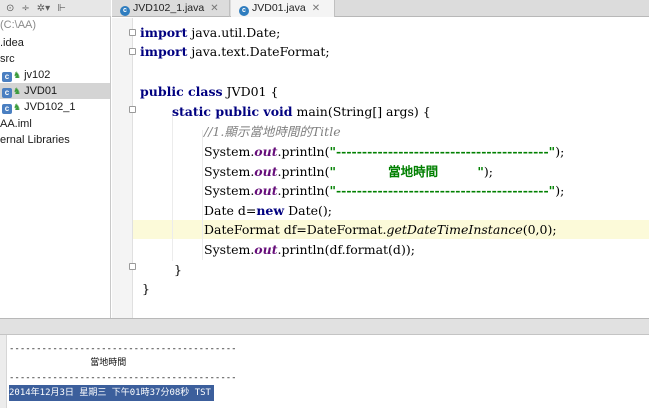  I want to click on tab-jvd01: c JVD01.java ✕, so click(283, 8).